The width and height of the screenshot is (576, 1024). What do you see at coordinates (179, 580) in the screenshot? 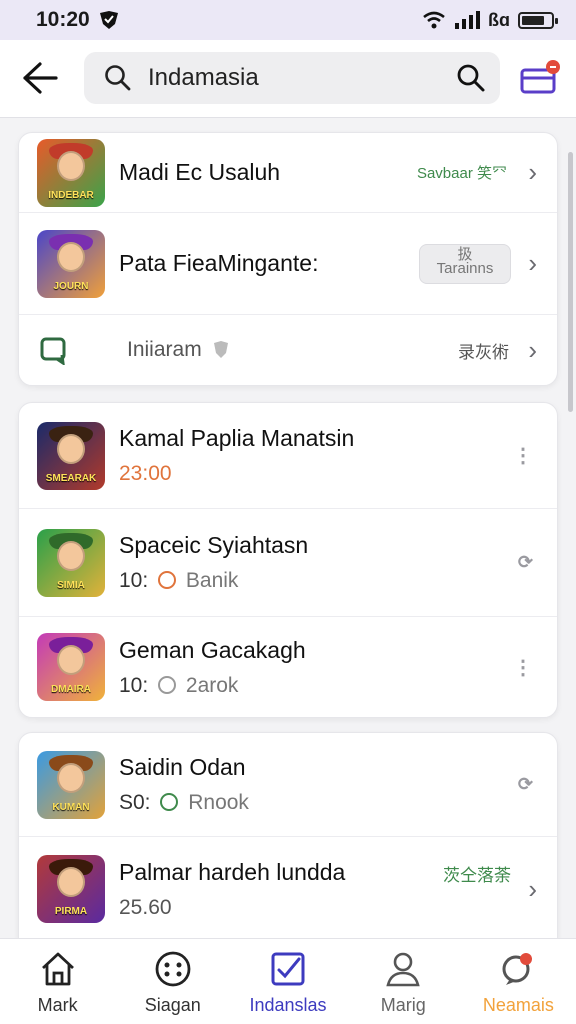
I see `item-meta: 10: Banik` at bounding box center [179, 580].